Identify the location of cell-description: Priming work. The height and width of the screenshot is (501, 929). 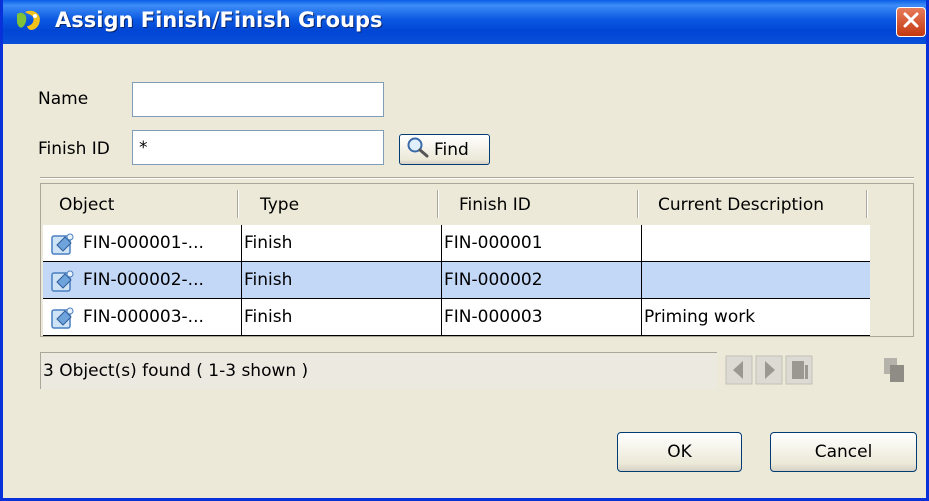
(755, 317).